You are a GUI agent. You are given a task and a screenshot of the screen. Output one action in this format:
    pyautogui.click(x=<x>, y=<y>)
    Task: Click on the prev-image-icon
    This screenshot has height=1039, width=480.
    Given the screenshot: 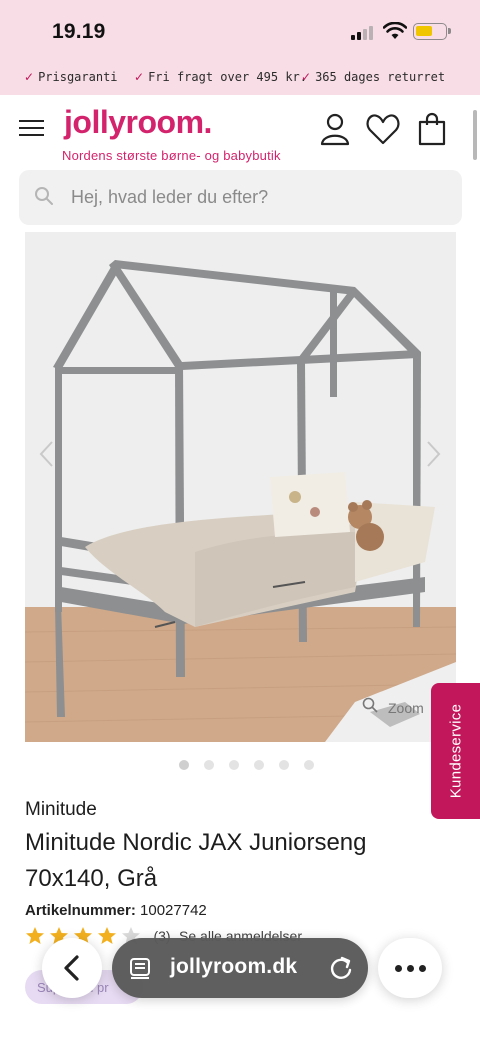 What is the action you would take?
    pyautogui.click(x=47, y=454)
    